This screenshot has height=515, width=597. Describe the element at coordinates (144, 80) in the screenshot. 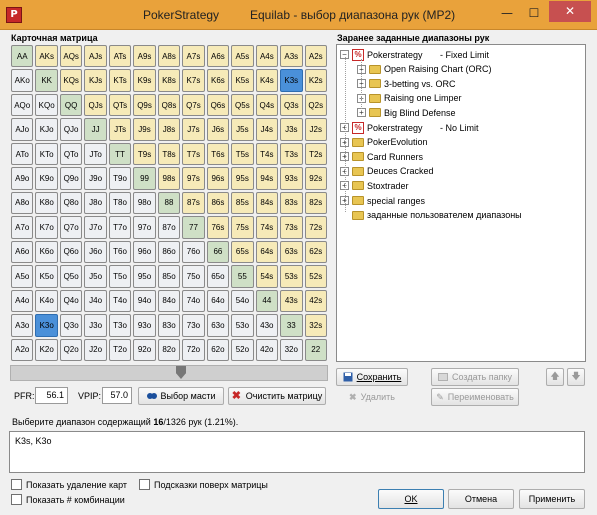

I see `hand-cell: K9s` at that location.